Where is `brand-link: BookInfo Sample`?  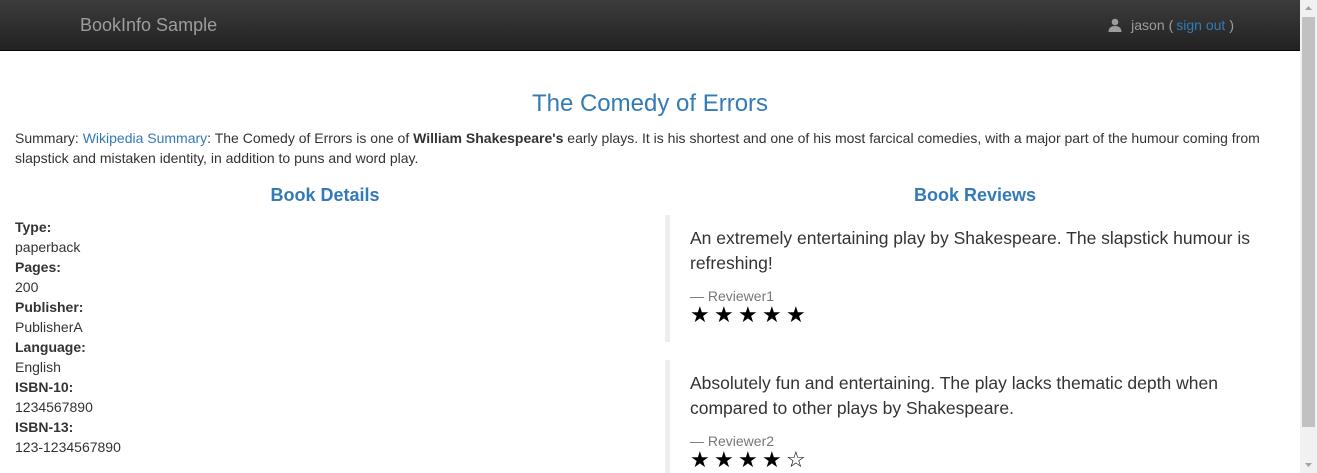
brand-link: BookInfo Sample is located at coordinates (148, 25).